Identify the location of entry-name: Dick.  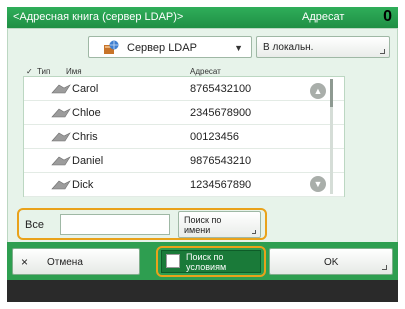
(83, 185).